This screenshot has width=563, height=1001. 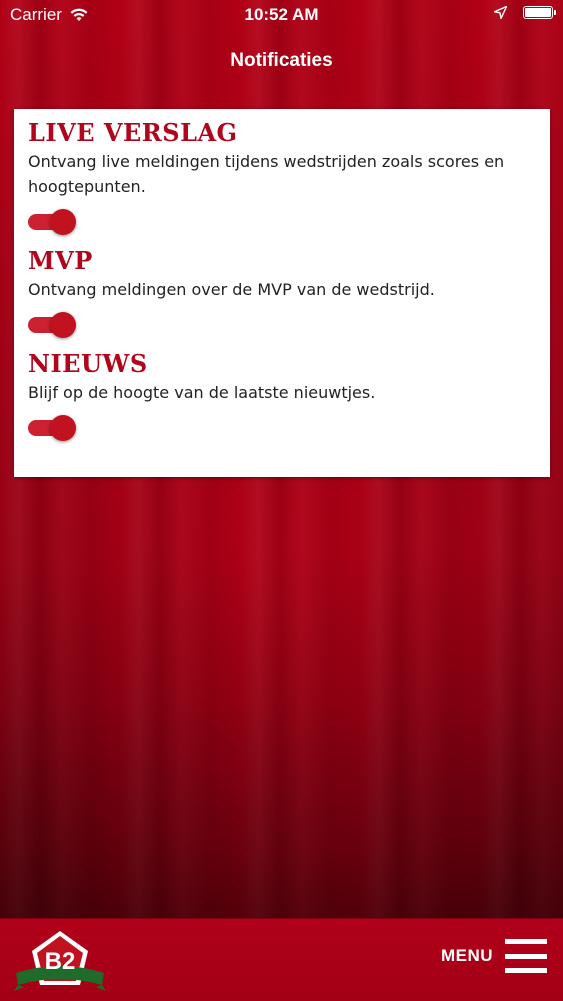 I want to click on menu-button: MENU, so click(x=494, y=956).